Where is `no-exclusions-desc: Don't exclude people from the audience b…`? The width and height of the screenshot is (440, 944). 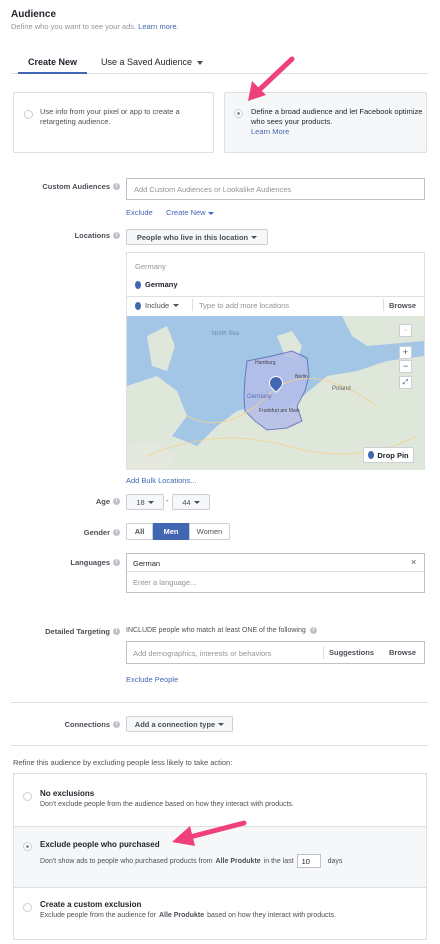 no-exclusions-desc: Don't exclude people from the audience b… is located at coordinates (167, 804).